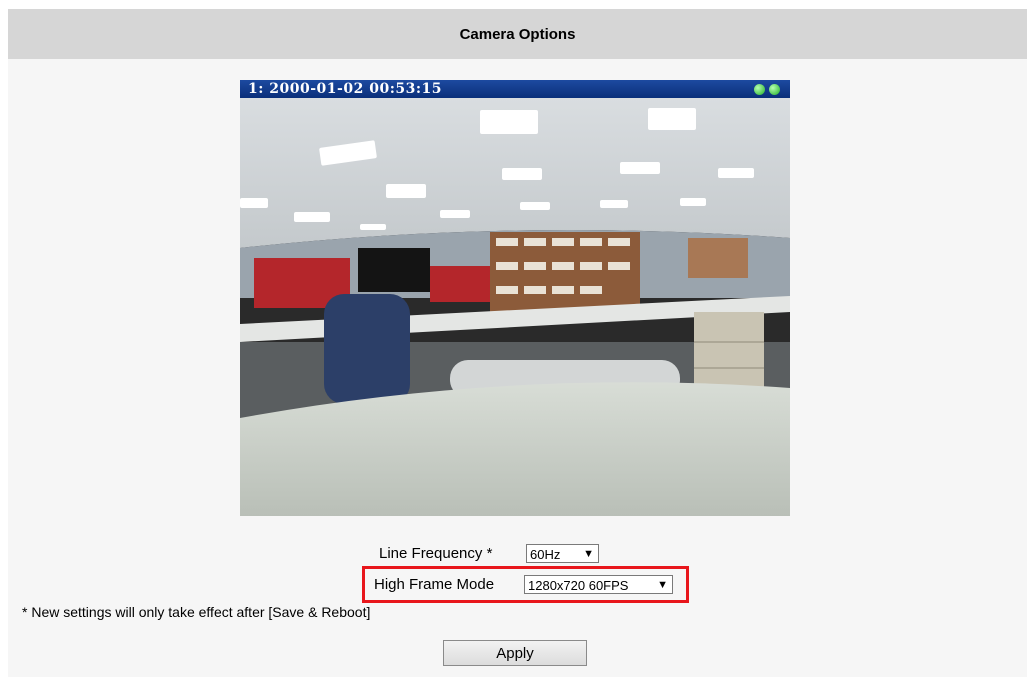 This screenshot has width=1029, height=678. I want to click on line-frequency-label: Line Frequency *, so click(436, 553).